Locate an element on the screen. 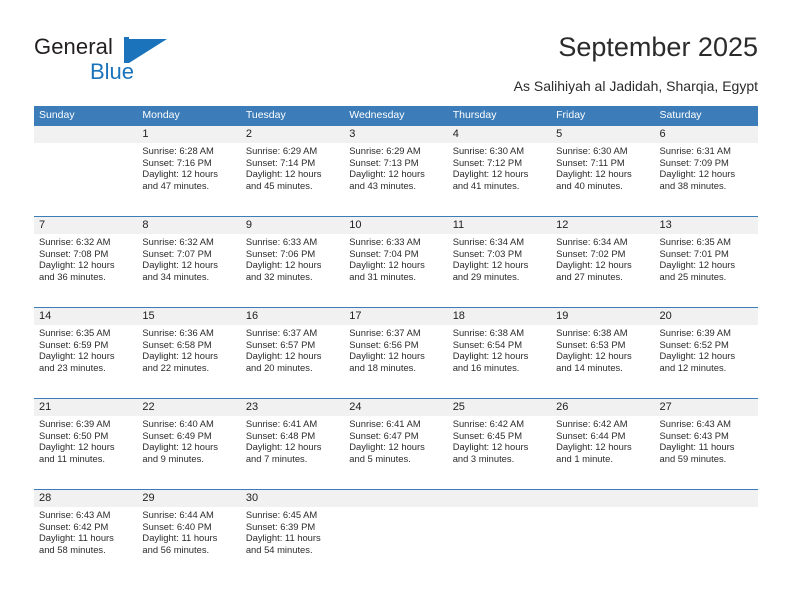 Image resolution: width=792 pixels, height=612 pixels. sunset-text: Sunset: 7:06 PM is located at coordinates (280, 253).